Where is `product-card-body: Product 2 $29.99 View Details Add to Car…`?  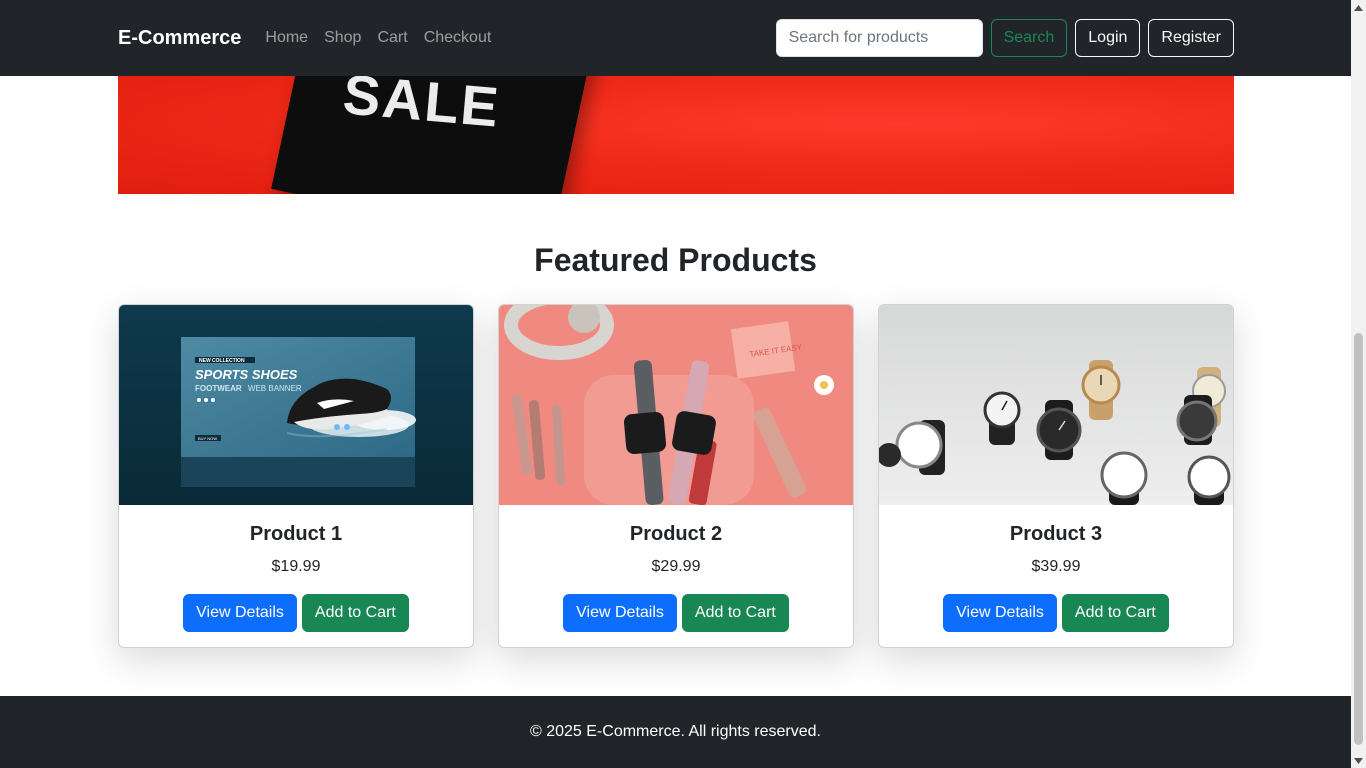 product-card-body: Product 2 $29.99 View Details Add to Car… is located at coordinates (676, 568).